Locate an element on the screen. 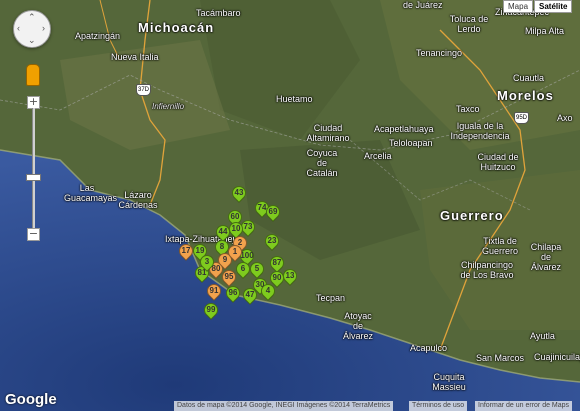 This screenshot has width=580, height=411. map-marker-96: 96 is located at coordinates (233, 293).